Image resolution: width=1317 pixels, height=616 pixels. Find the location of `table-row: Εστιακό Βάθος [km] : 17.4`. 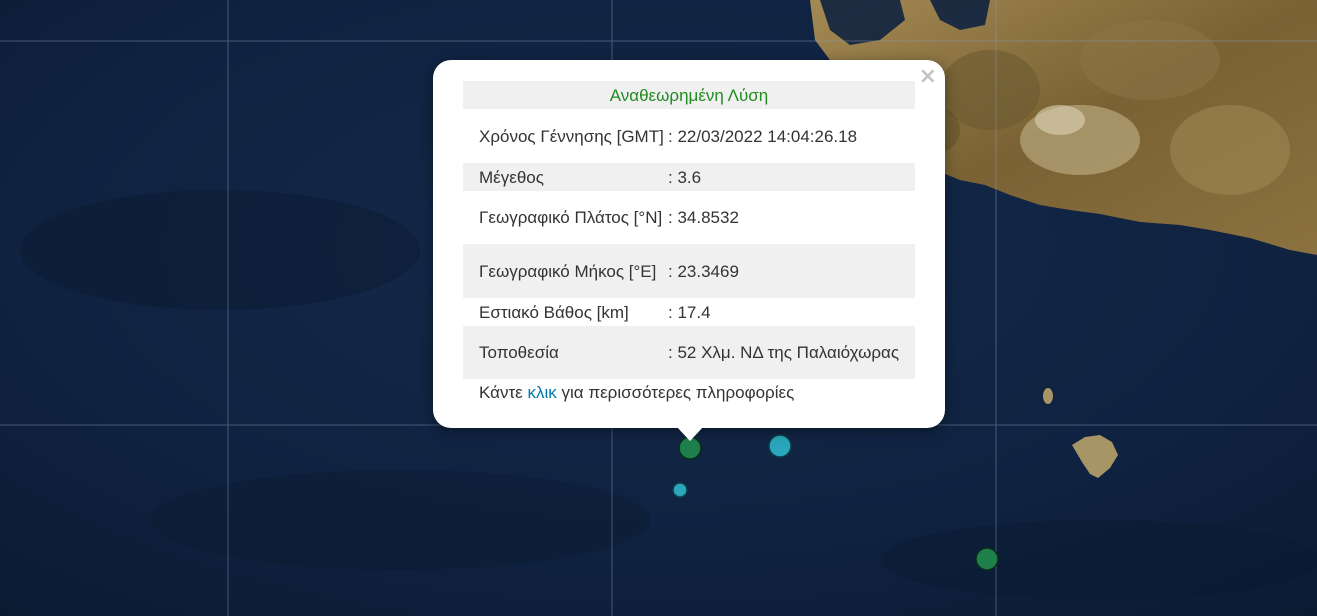

table-row: Εστιακό Βάθος [km] : 17.4 is located at coordinates (689, 312).